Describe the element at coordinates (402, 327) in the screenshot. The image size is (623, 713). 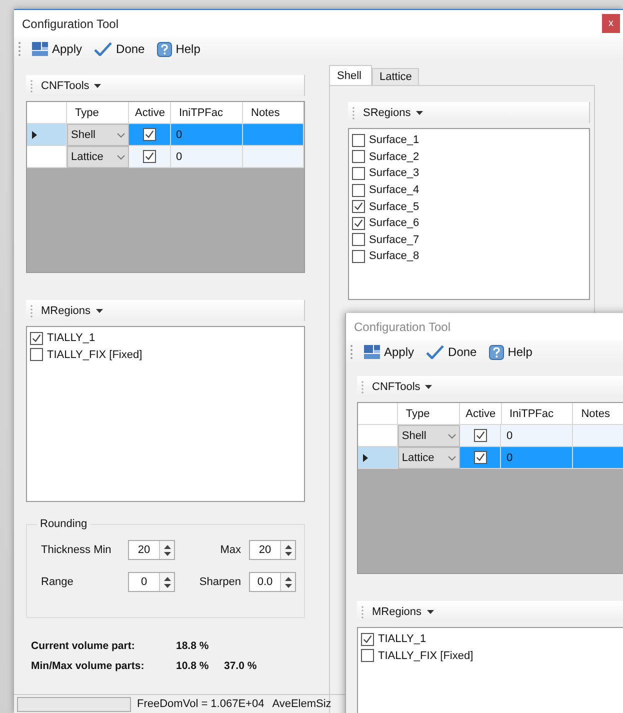
I see `window-title: Configuration Tool` at that location.